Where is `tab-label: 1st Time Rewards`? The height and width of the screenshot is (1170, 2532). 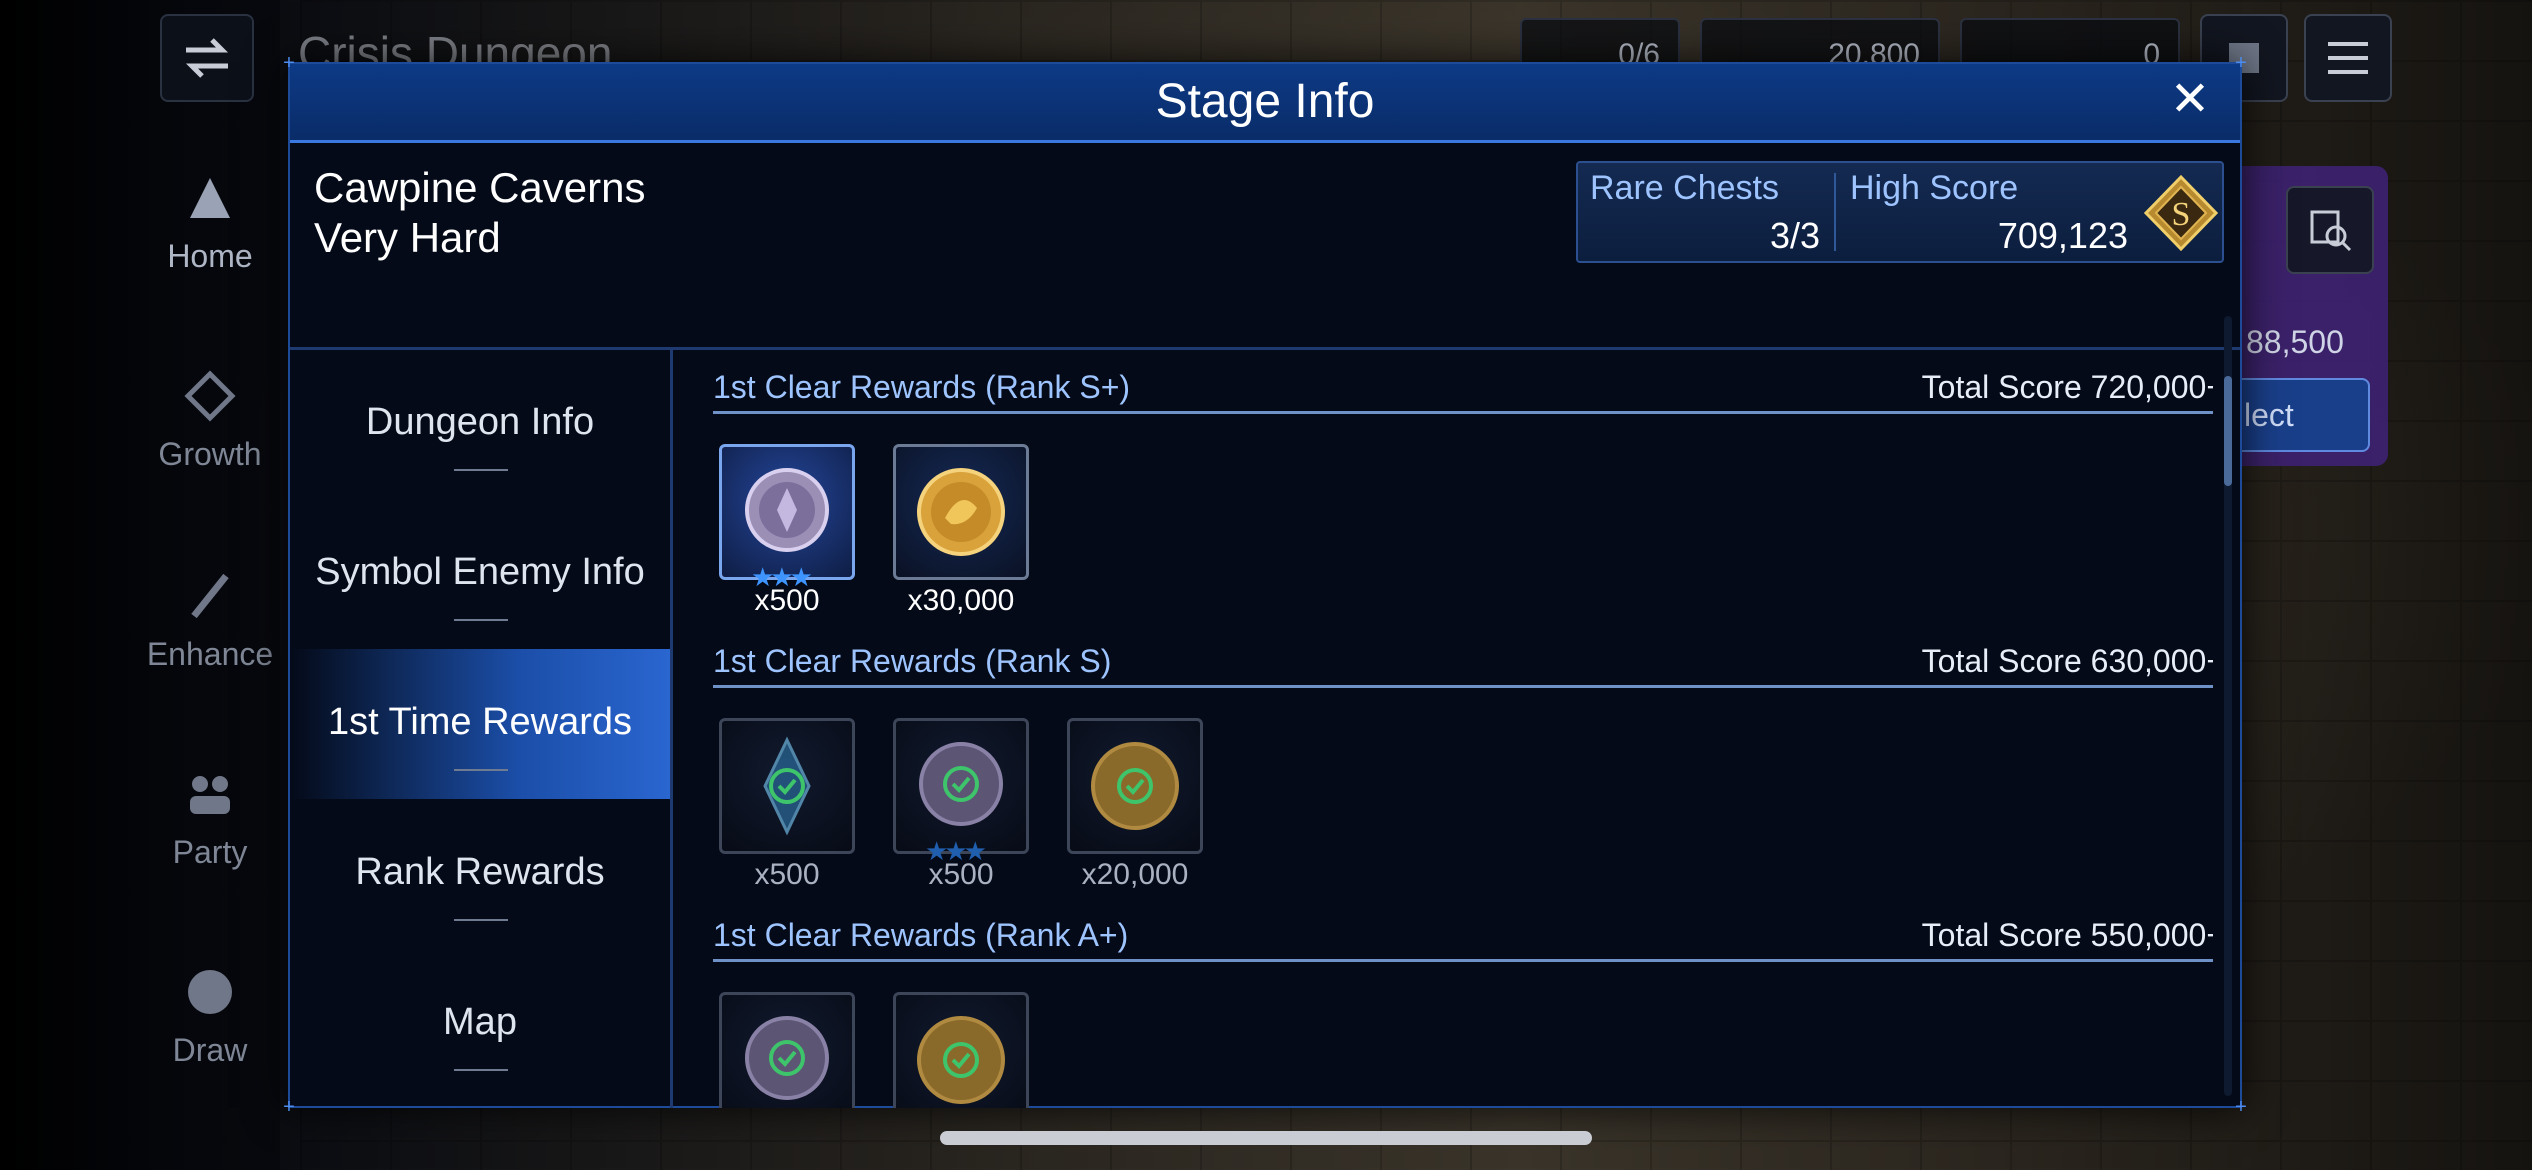
tab-label: 1st Time Rewards is located at coordinates (480, 722).